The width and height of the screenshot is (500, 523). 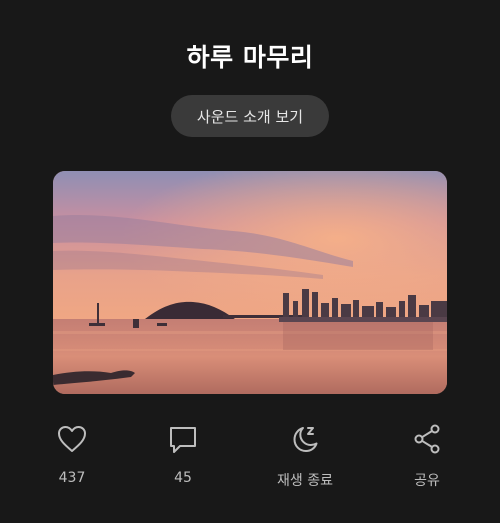 I want to click on sleep-timer-label: 재생 종료, so click(x=305, y=481).